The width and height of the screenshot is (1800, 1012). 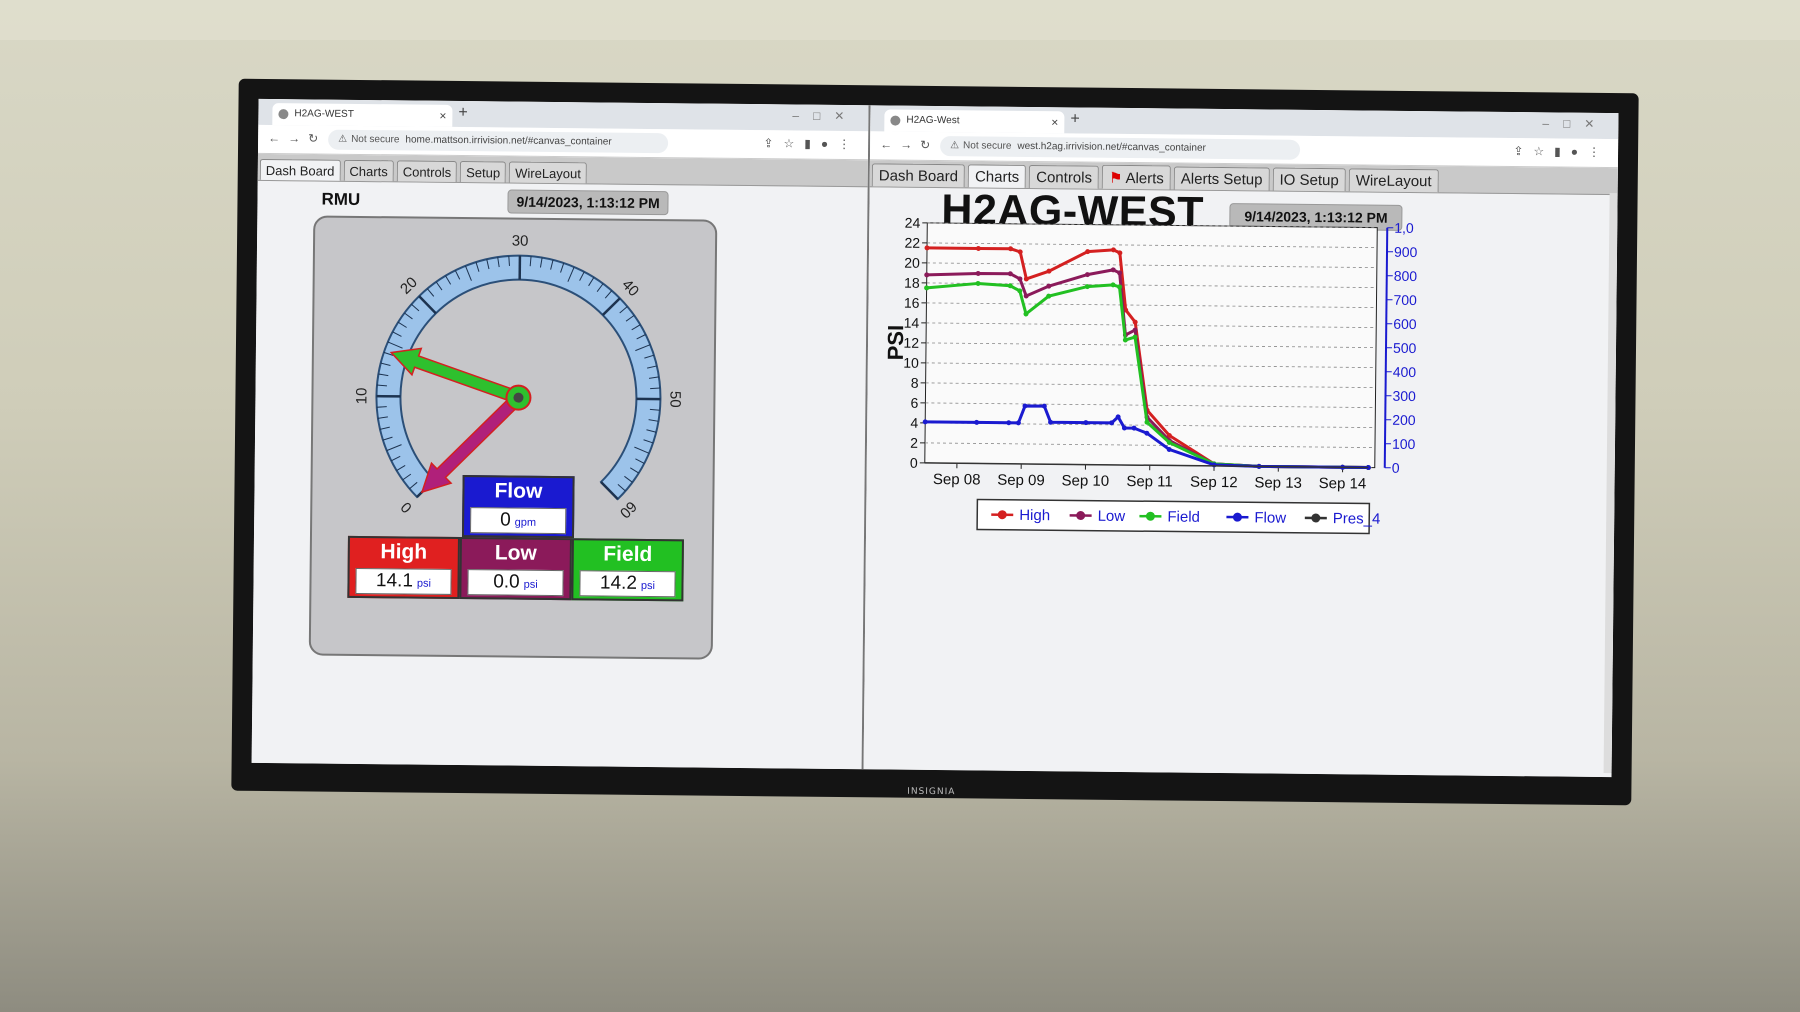 What do you see at coordinates (913, 223) in the screenshot?
I see `chart-y-tick-label: 24` at bounding box center [913, 223].